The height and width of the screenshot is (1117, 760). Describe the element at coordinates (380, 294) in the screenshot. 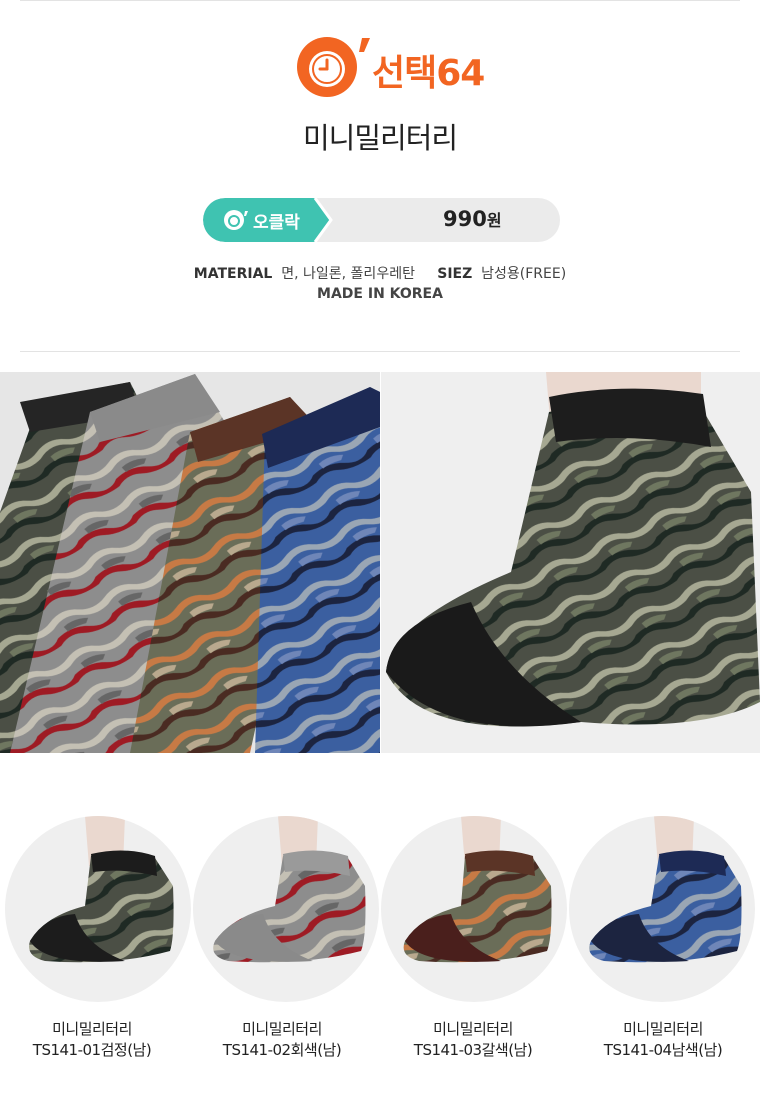

I see `origin-text: MADE IN KOREA` at that location.